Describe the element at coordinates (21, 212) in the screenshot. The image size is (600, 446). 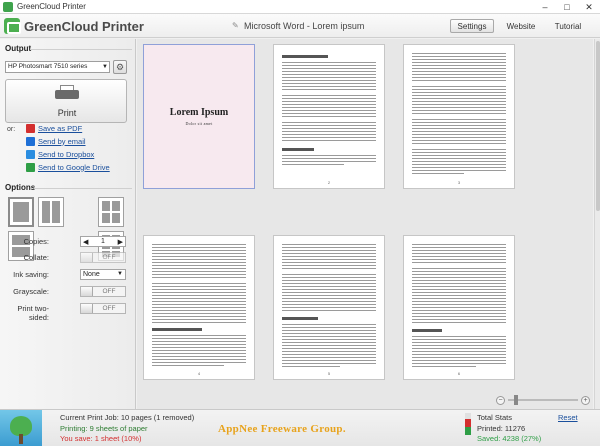
I see `layout-1-per-sheet` at that location.